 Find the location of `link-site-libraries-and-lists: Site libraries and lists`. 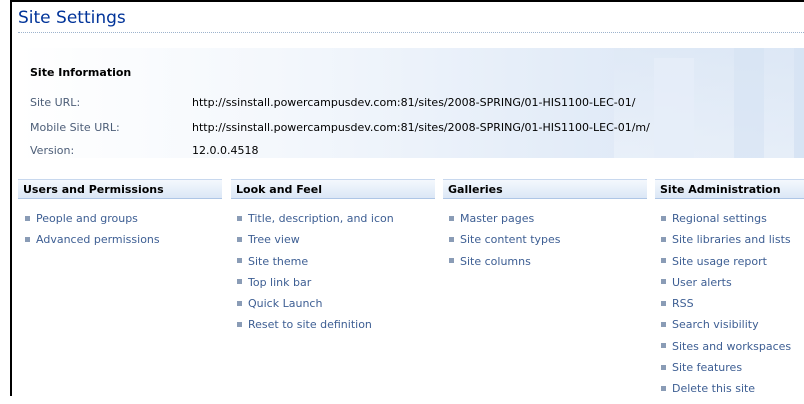

link-site-libraries-and-lists: Site libraries and lists is located at coordinates (731, 239).